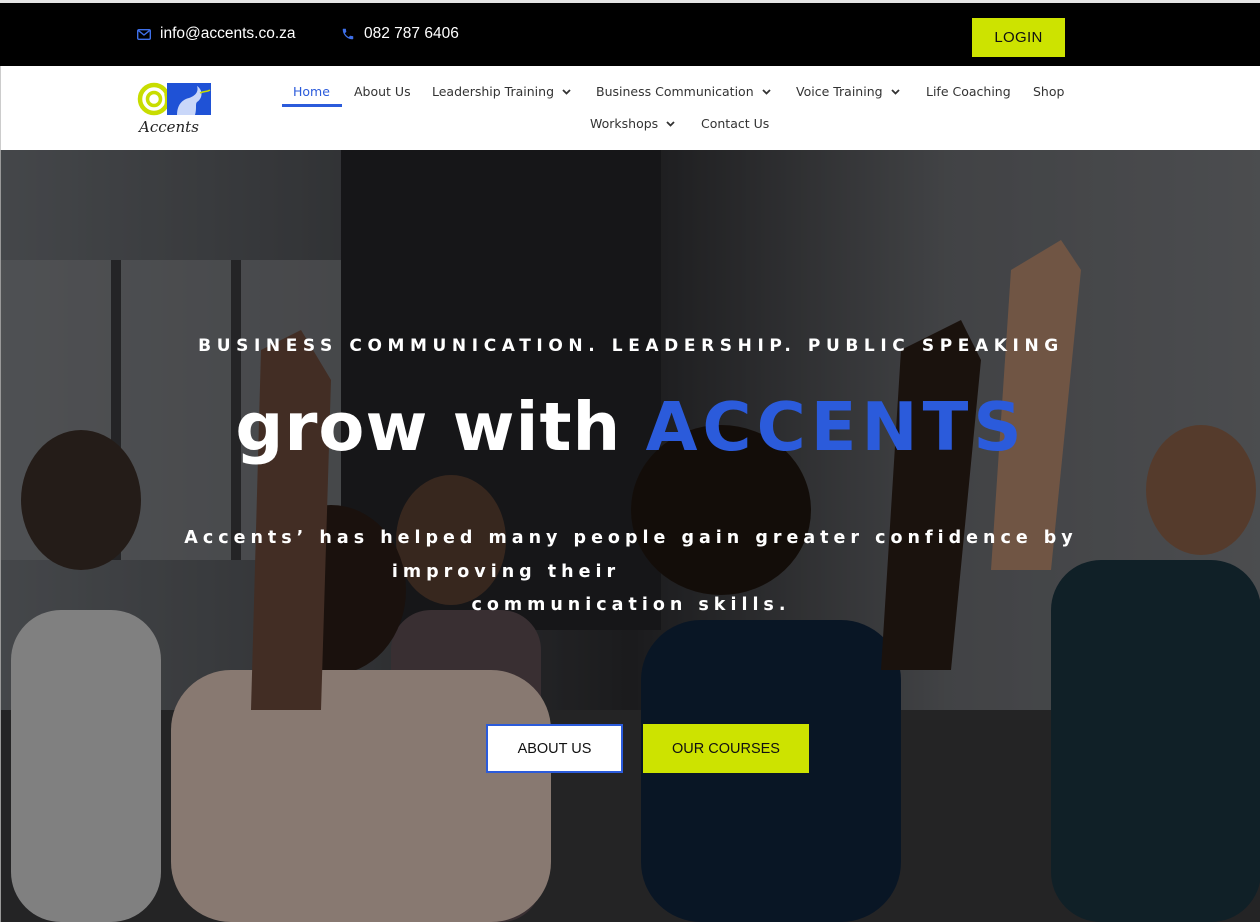 Image resolution: width=1260 pixels, height=922 pixels. I want to click on hero-headline: grow with ACCENTS, so click(630, 427).